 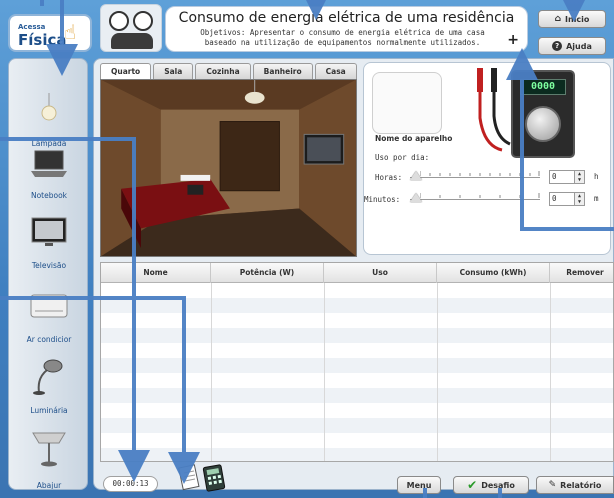 What do you see at coordinates (228, 168) in the screenshot?
I see `bedroom-scene` at bounding box center [228, 168].